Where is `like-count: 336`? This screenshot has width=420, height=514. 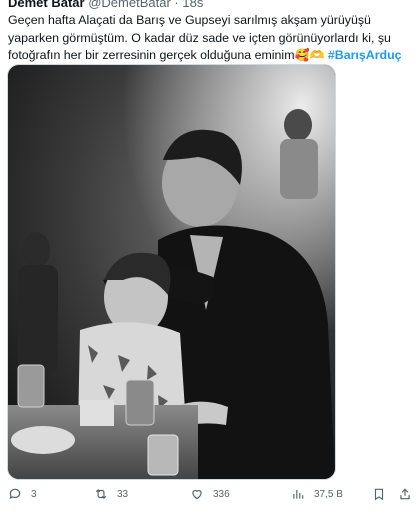
like-count: 336 is located at coordinates (221, 494).